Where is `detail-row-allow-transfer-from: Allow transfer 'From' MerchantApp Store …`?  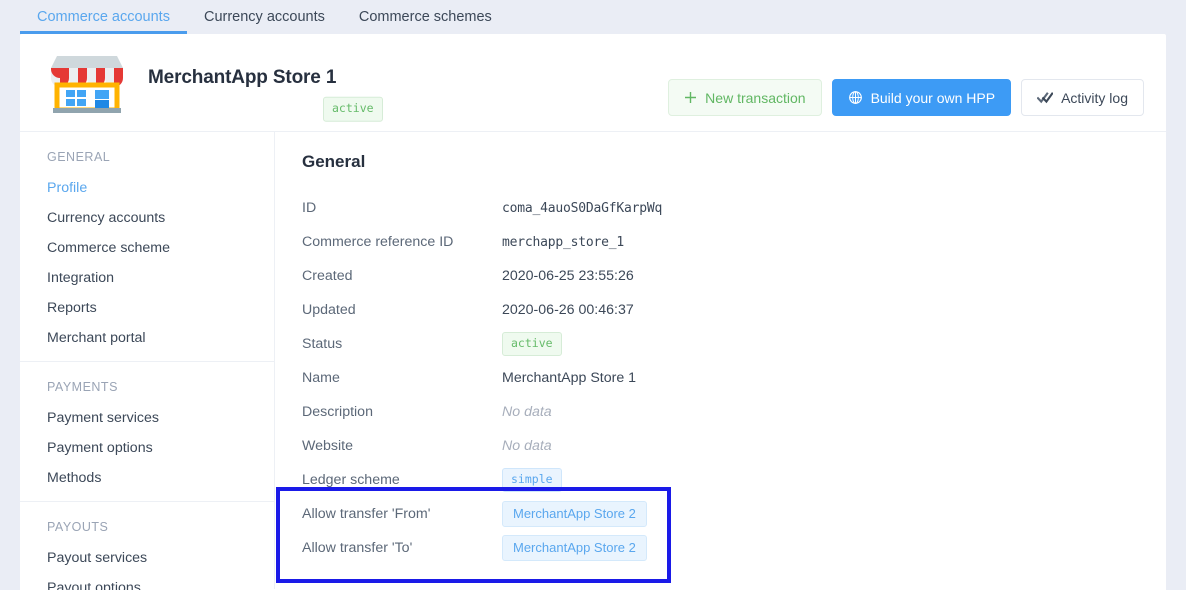
detail-row-allow-transfer-from: Allow transfer 'From' MerchantApp Store … is located at coordinates (734, 514).